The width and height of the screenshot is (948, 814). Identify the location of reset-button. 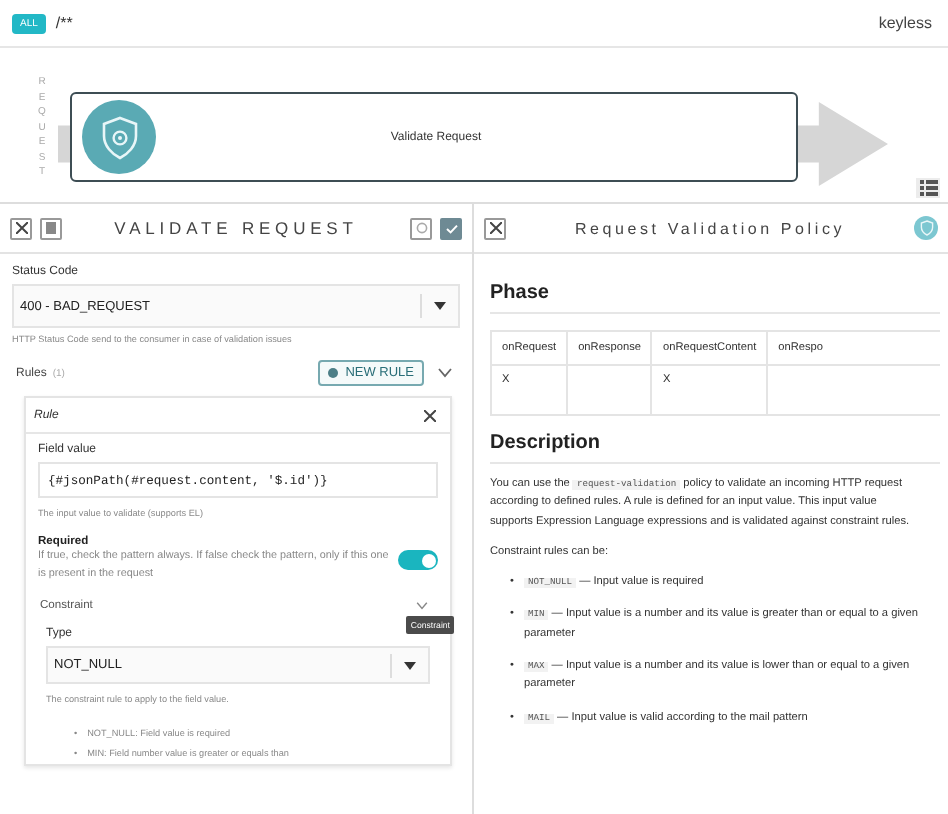
(421, 228).